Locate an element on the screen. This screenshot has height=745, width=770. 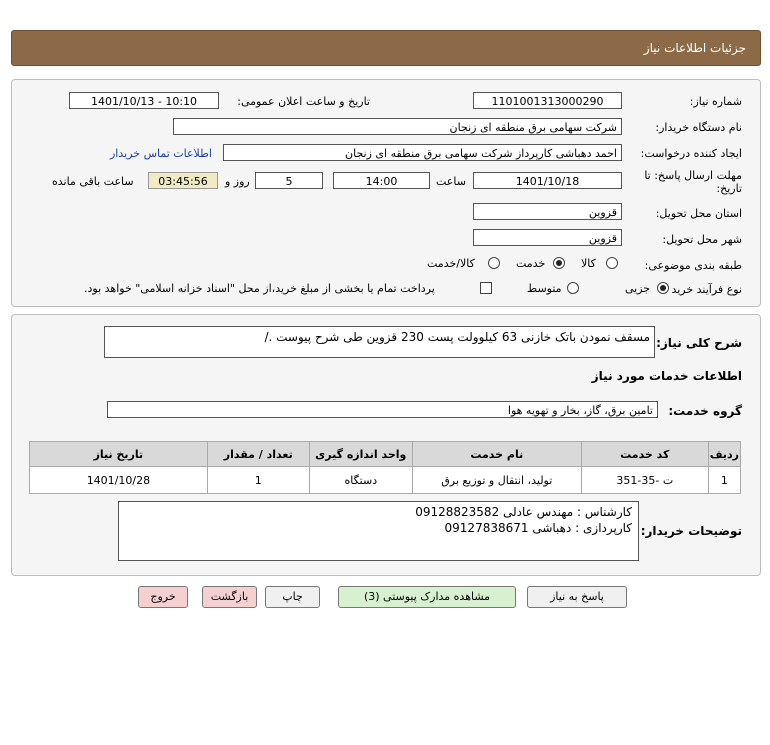
days-label: روز و is located at coordinates (237, 181).